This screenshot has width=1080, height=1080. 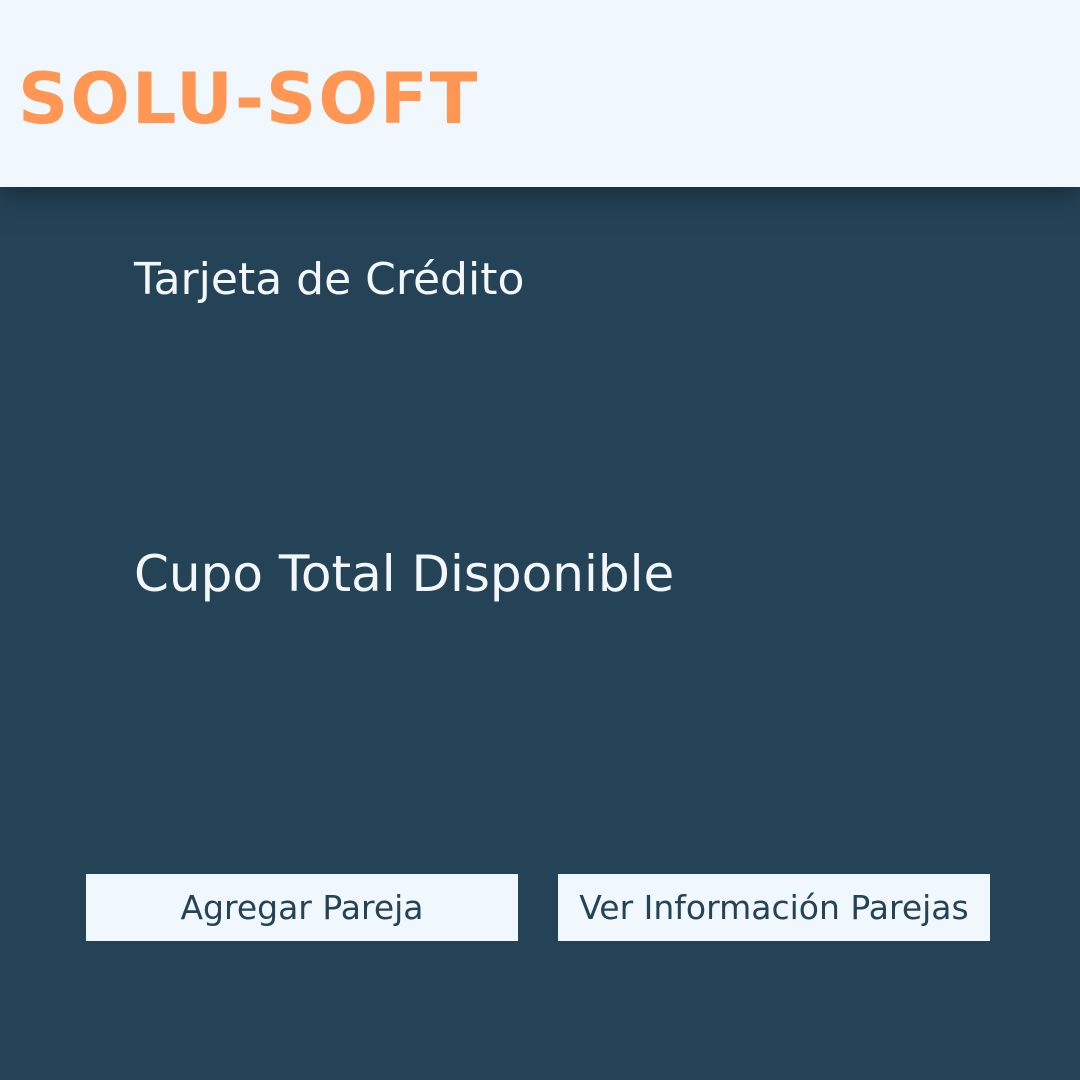 What do you see at coordinates (249, 99) in the screenshot?
I see `brand-logo-text: SOLU-SOFT` at bounding box center [249, 99].